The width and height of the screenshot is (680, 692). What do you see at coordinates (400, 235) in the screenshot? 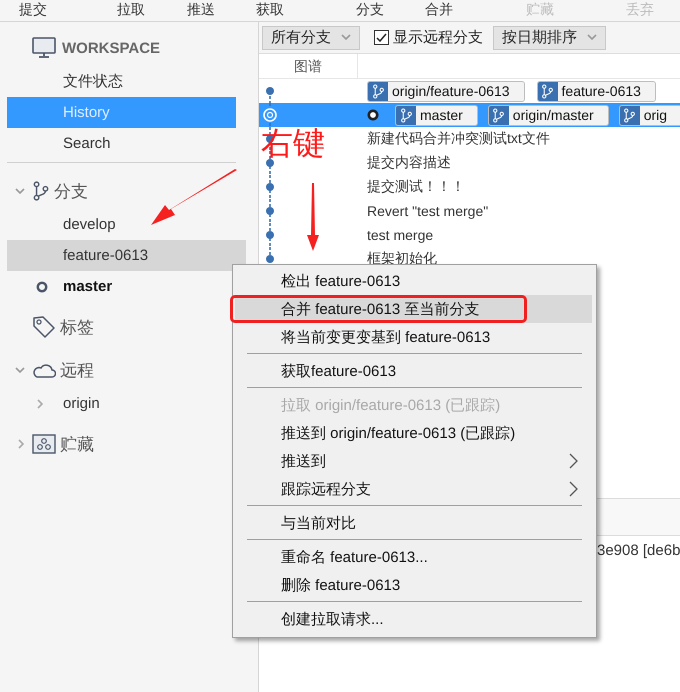
I see `commit-message: test merge` at bounding box center [400, 235].